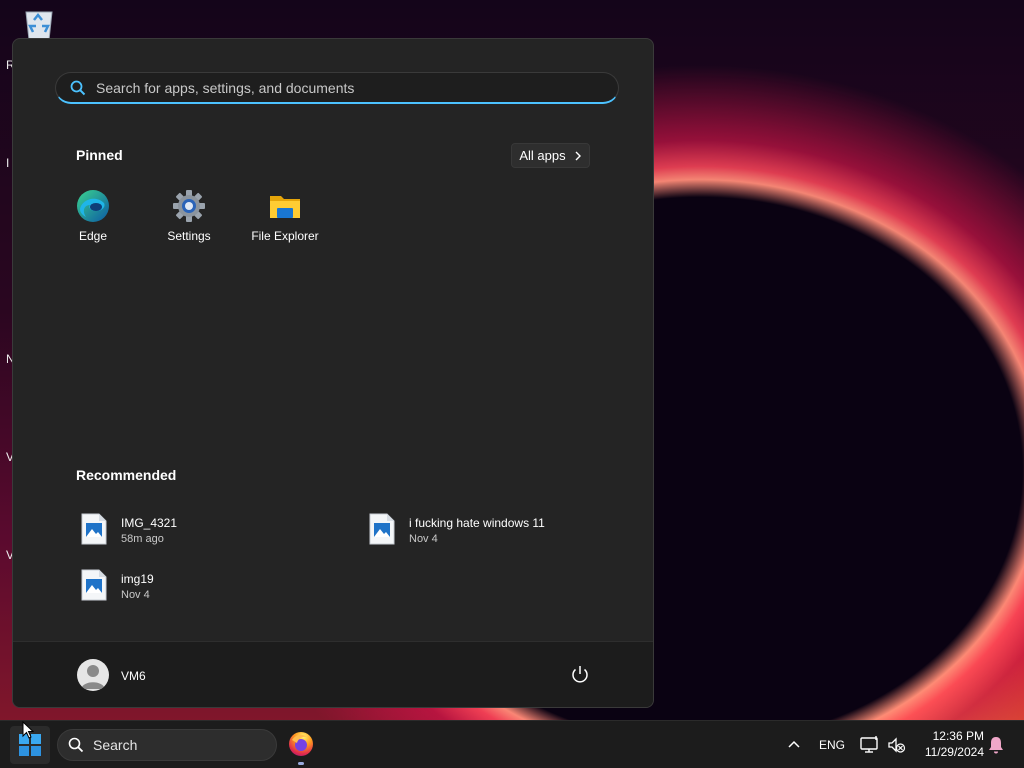  Describe the element at coordinates (285, 221) in the screenshot. I see `pinned-app-file-explorer: File Explorer` at that location.